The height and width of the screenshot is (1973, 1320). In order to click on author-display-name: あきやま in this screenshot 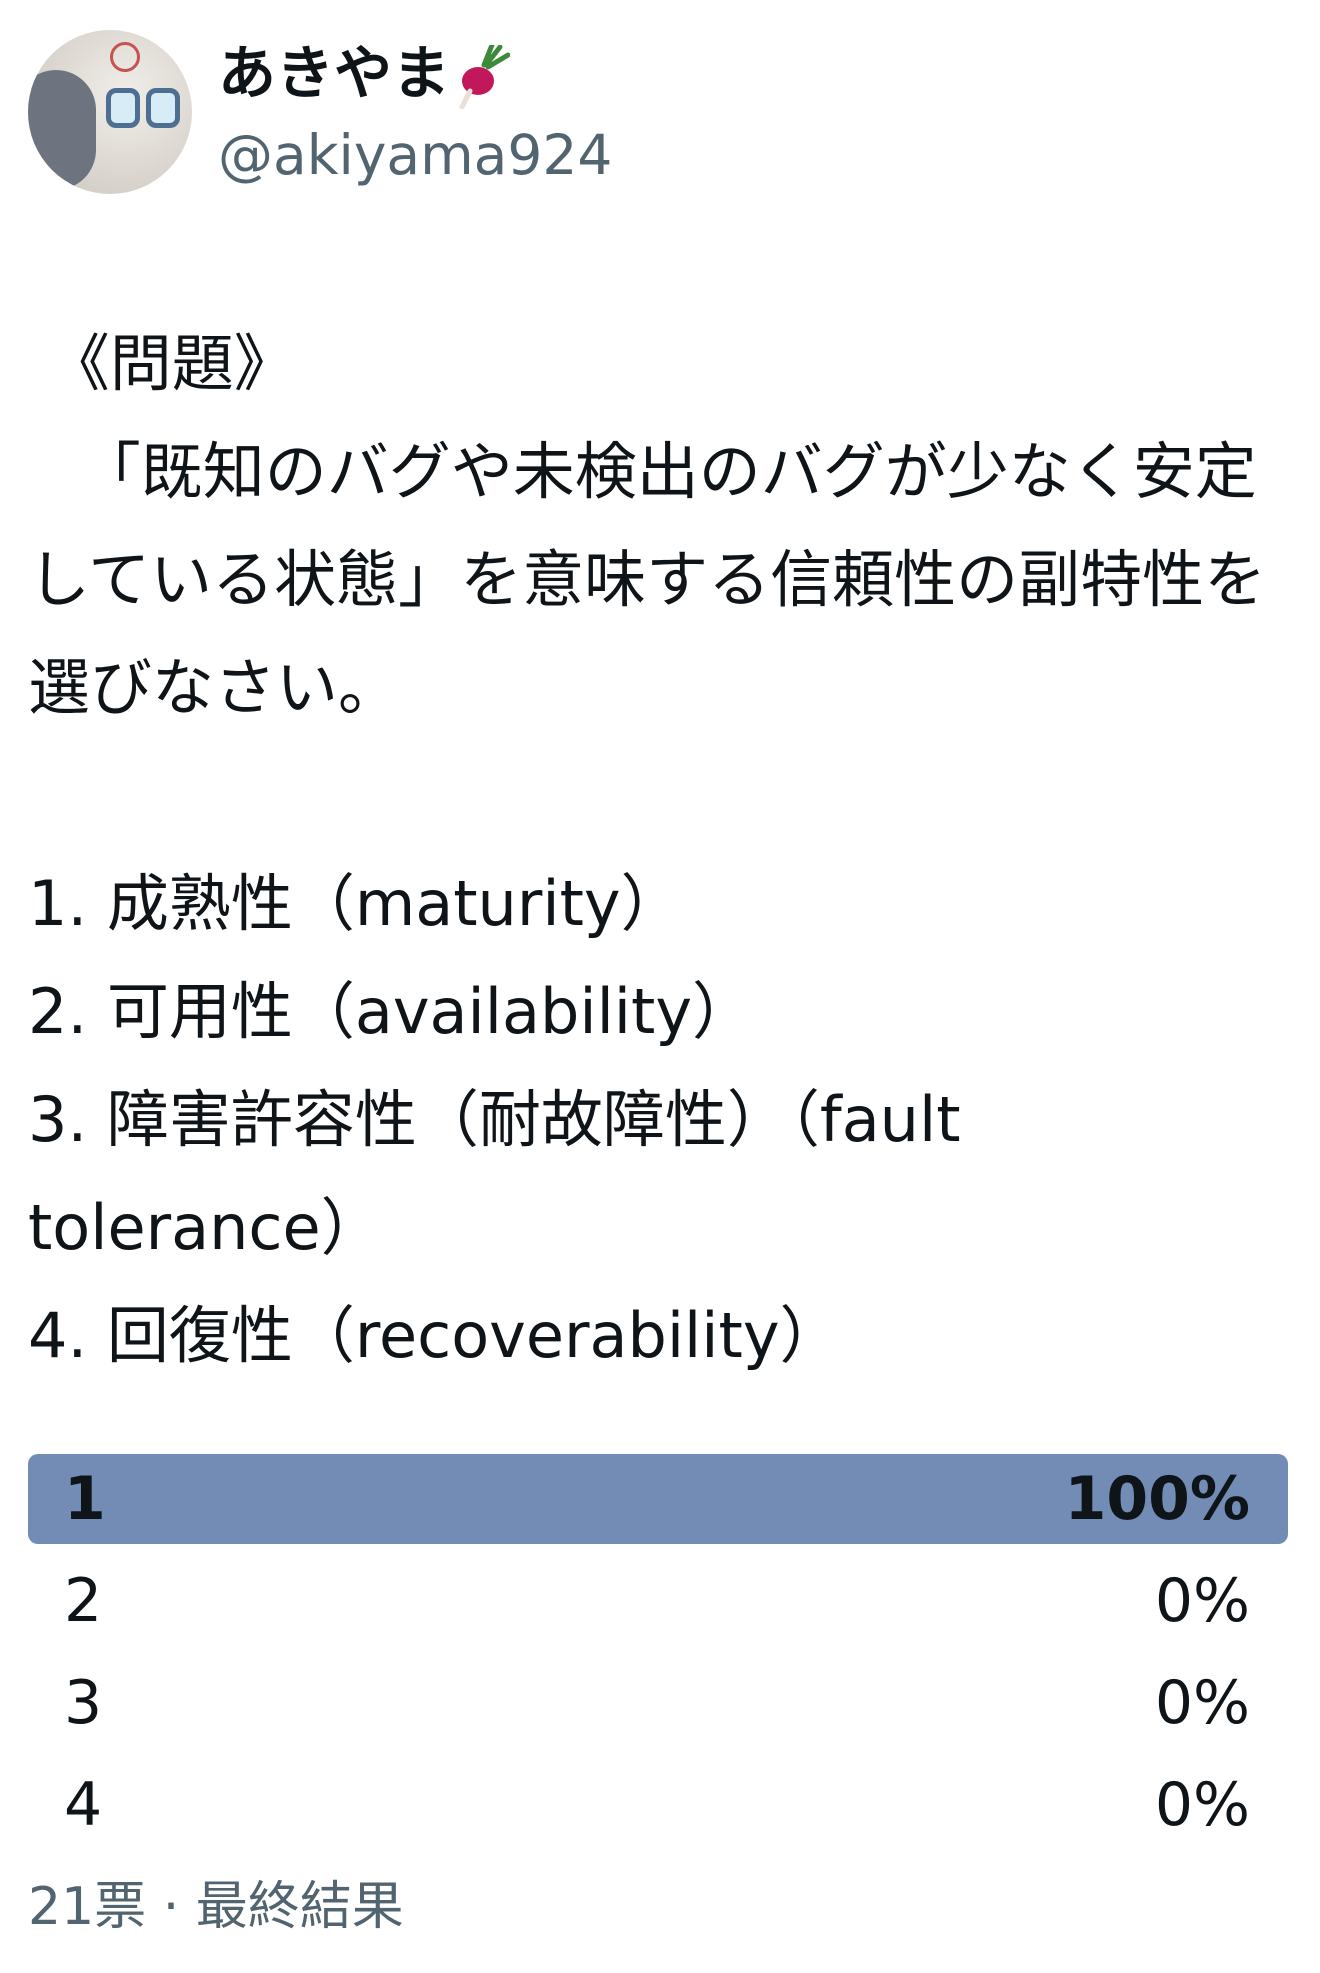, I will do `click(364, 73)`.